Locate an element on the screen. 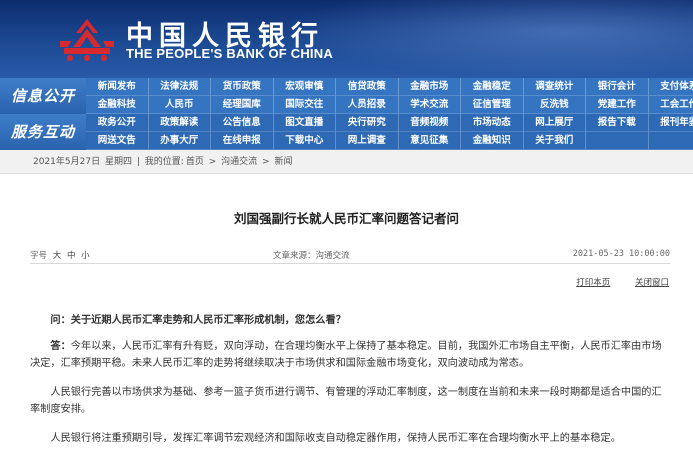 This screenshot has height=469, width=693. nav-item-government-affairs: 政务公开 is located at coordinates (117, 123).